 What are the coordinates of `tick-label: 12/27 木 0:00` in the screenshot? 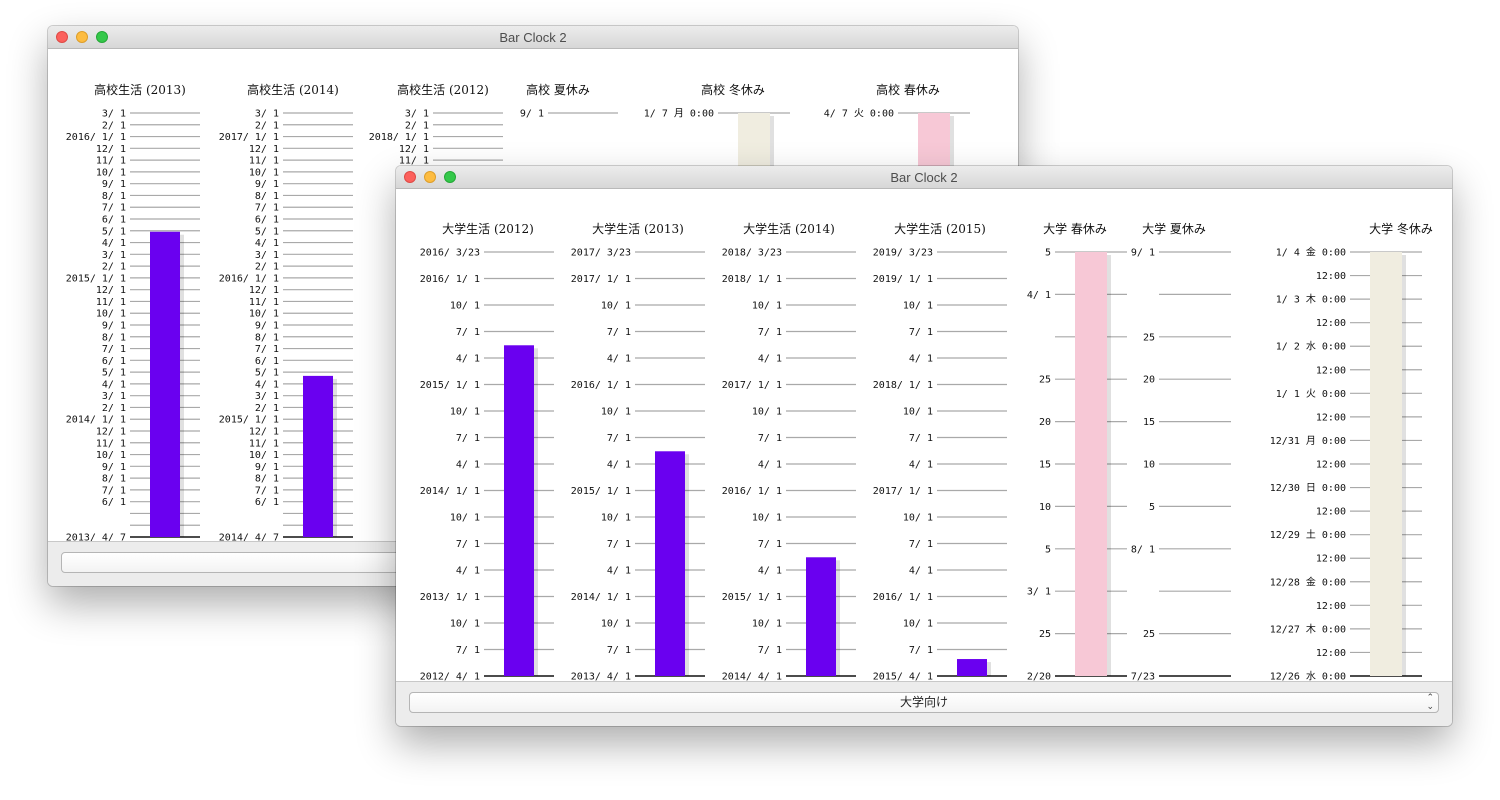 It's located at (1308, 629).